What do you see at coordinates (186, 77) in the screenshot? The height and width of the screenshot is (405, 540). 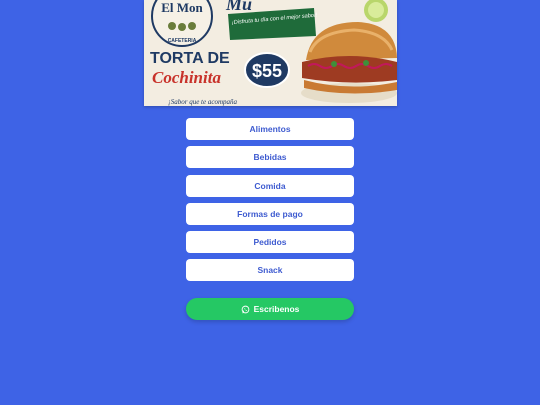 I see `product-title-line2: Cochinita` at bounding box center [186, 77].